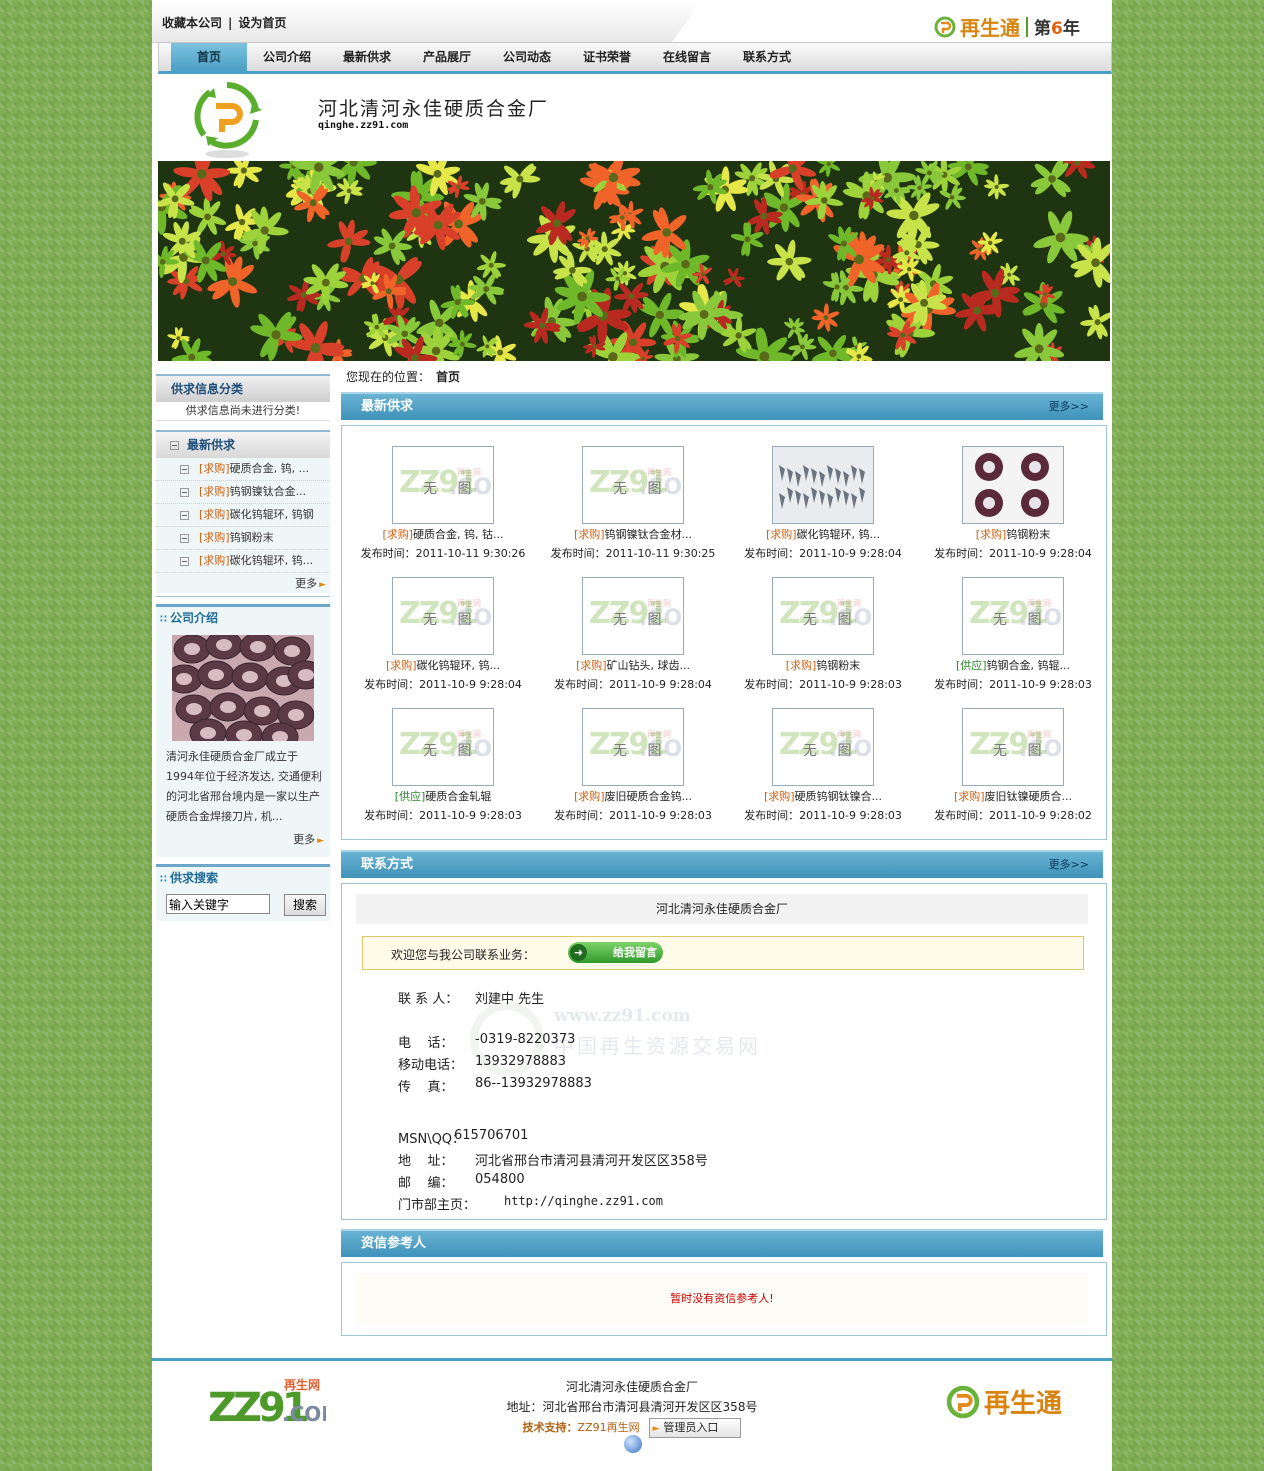 Image resolution: width=1264 pixels, height=1471 pixels. What do you see at coordinates (1004, 1401) in the screenshot?
I see `footer-brand: 再生通` at bounding box center [1004, 1401].